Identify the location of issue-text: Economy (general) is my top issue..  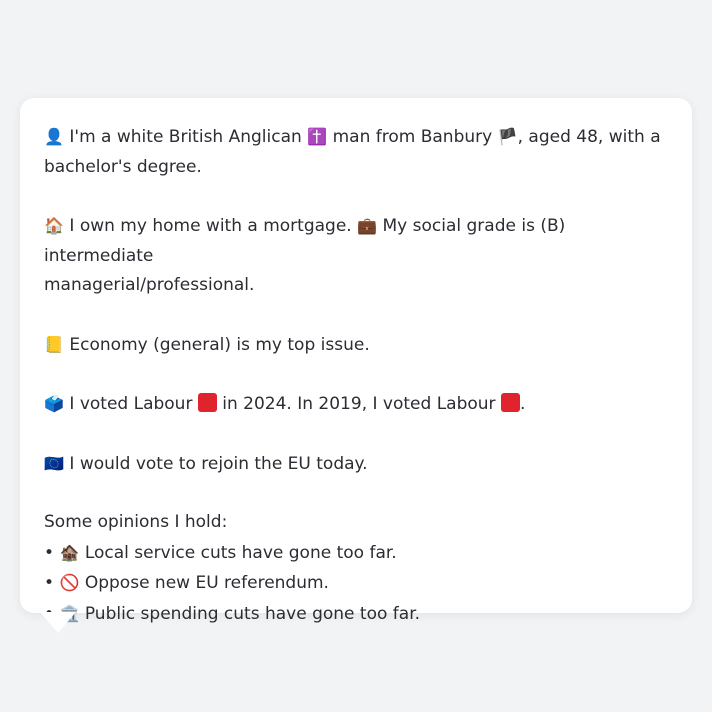
(219, 344).